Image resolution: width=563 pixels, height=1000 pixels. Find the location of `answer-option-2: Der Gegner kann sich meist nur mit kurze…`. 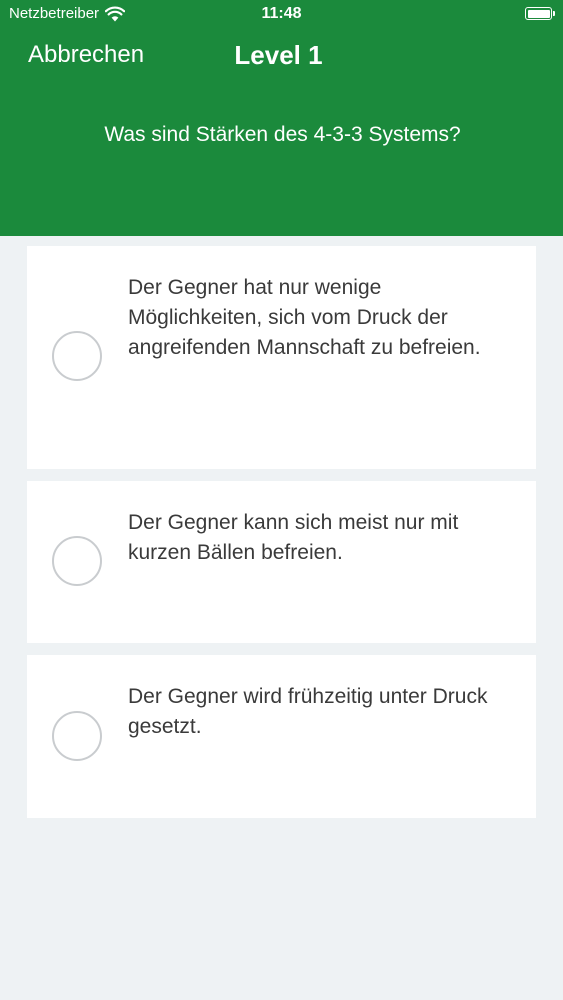

answer-option-2: Der Gegner kann sich meist nur mit kurze… is located at coordinates (281, 562).